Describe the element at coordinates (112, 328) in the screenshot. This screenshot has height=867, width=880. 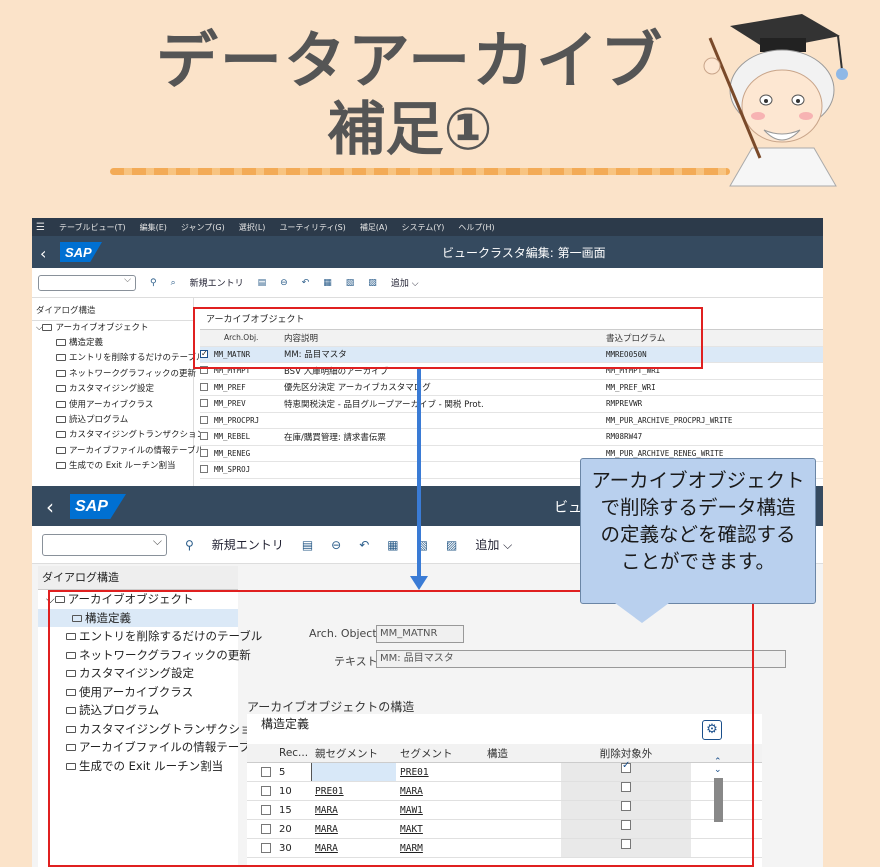
I see `tree-root: ⌵ アーカイブオブジェクト` at that location.